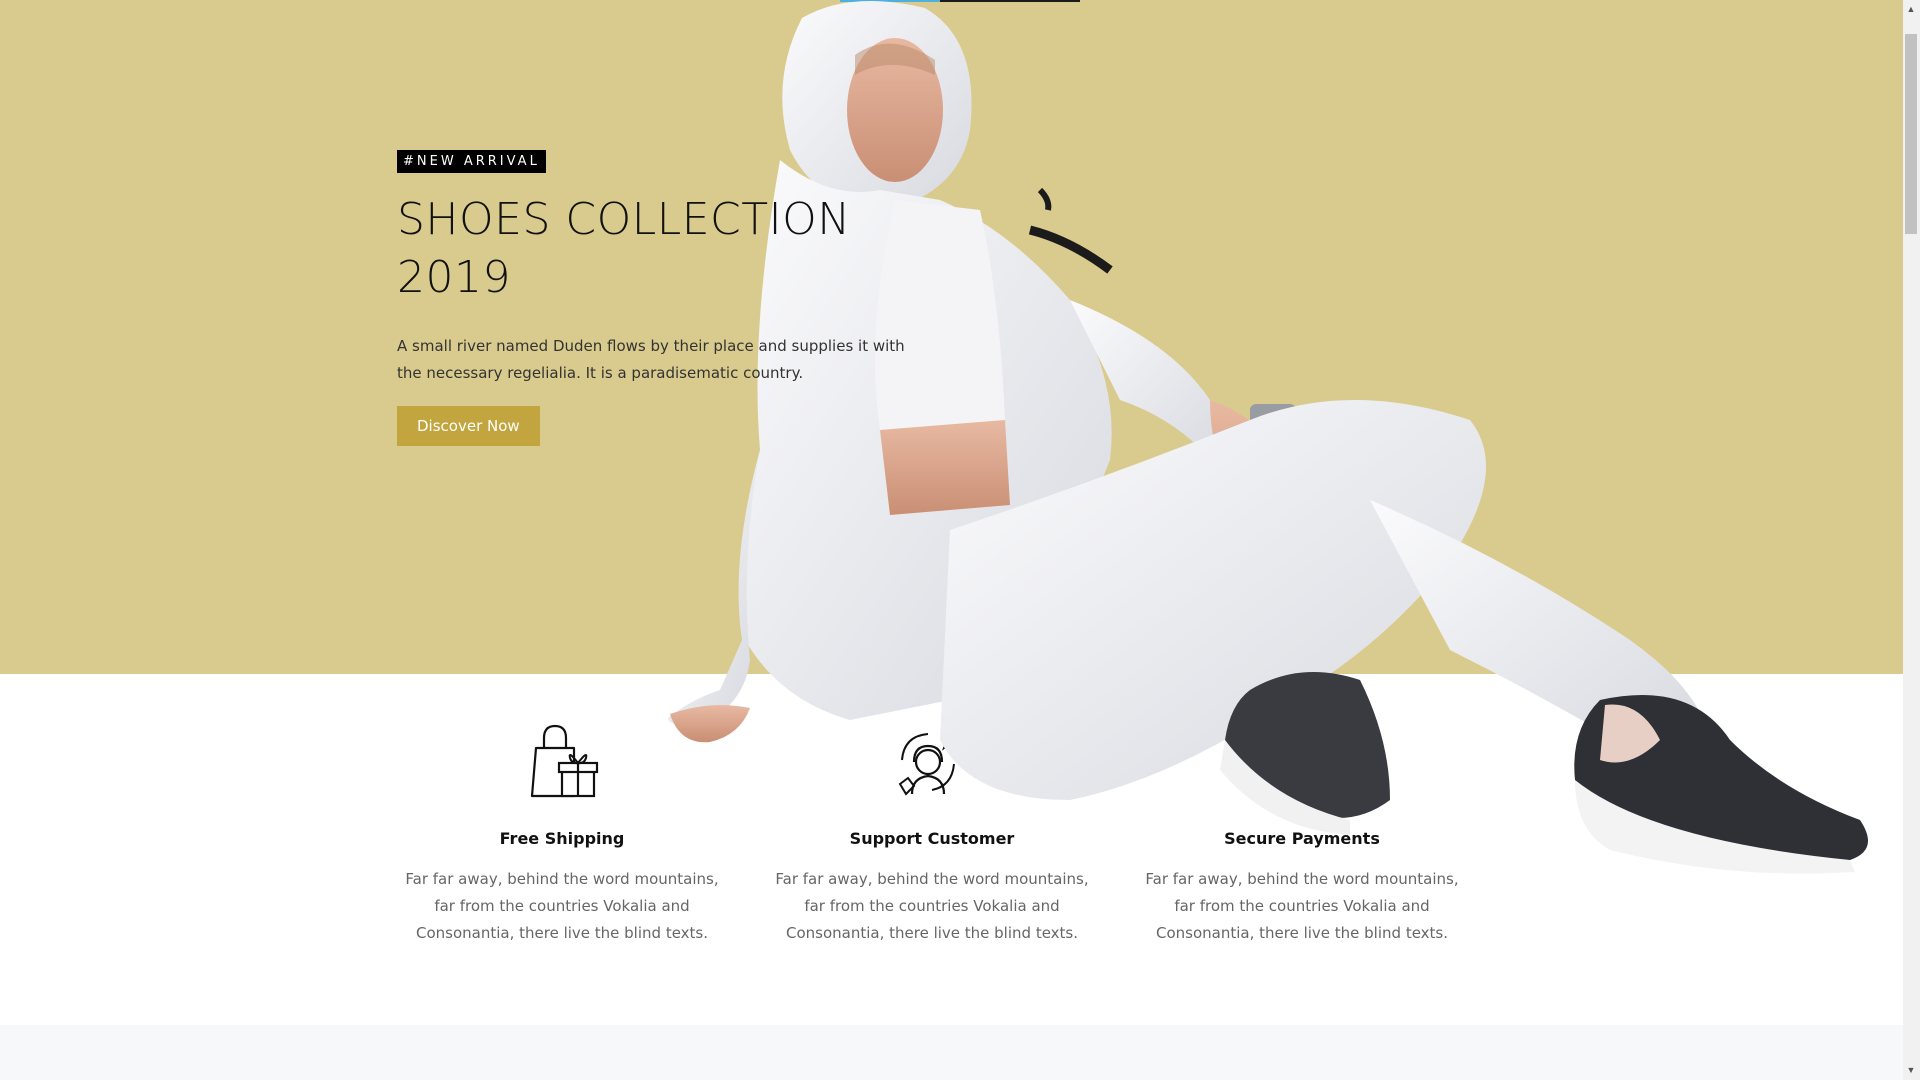 The image size is (1920, 1080). Describe the element at coordinates (468, 426) in the screenshot. I see `discover-now-button: Discover Now` at that location.